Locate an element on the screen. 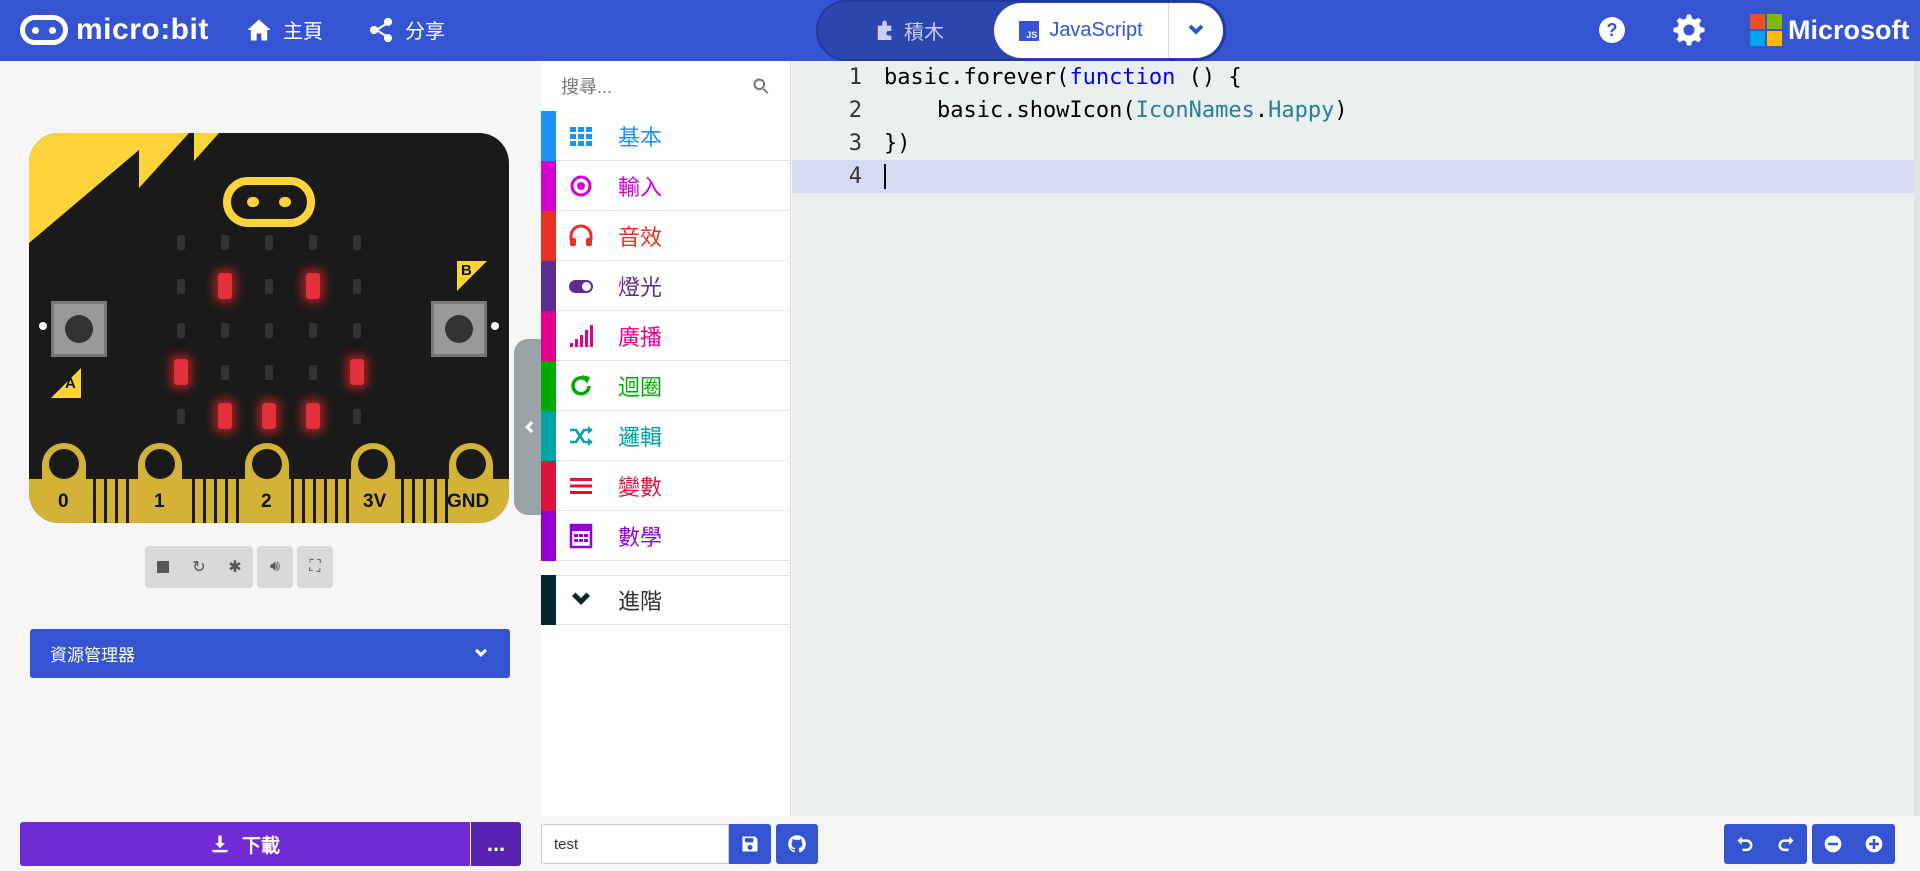 This screenshot has width=1920, height=871. download-icon is located at coordinates (220, 844).